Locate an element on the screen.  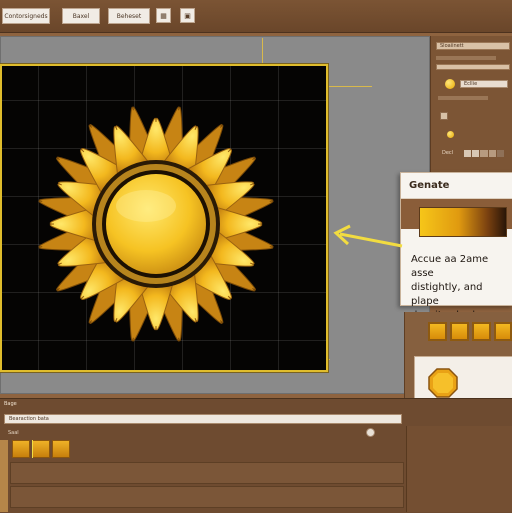
gradient-preview is located at coordinates (463, 222).